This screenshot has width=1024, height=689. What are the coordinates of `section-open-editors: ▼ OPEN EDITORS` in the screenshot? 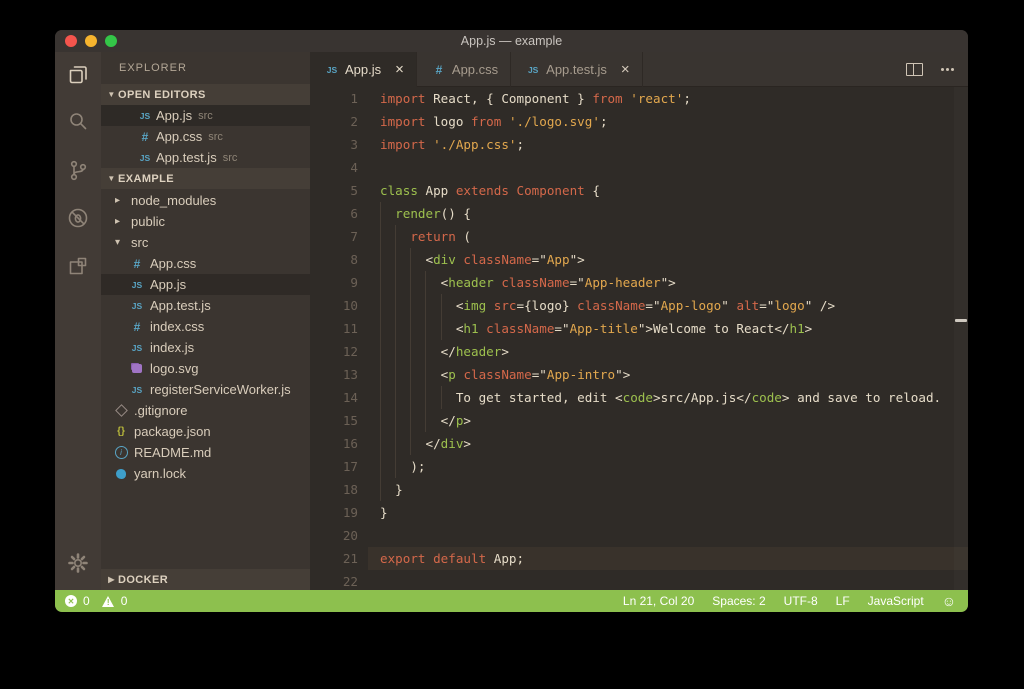 It's located at (205, 94).